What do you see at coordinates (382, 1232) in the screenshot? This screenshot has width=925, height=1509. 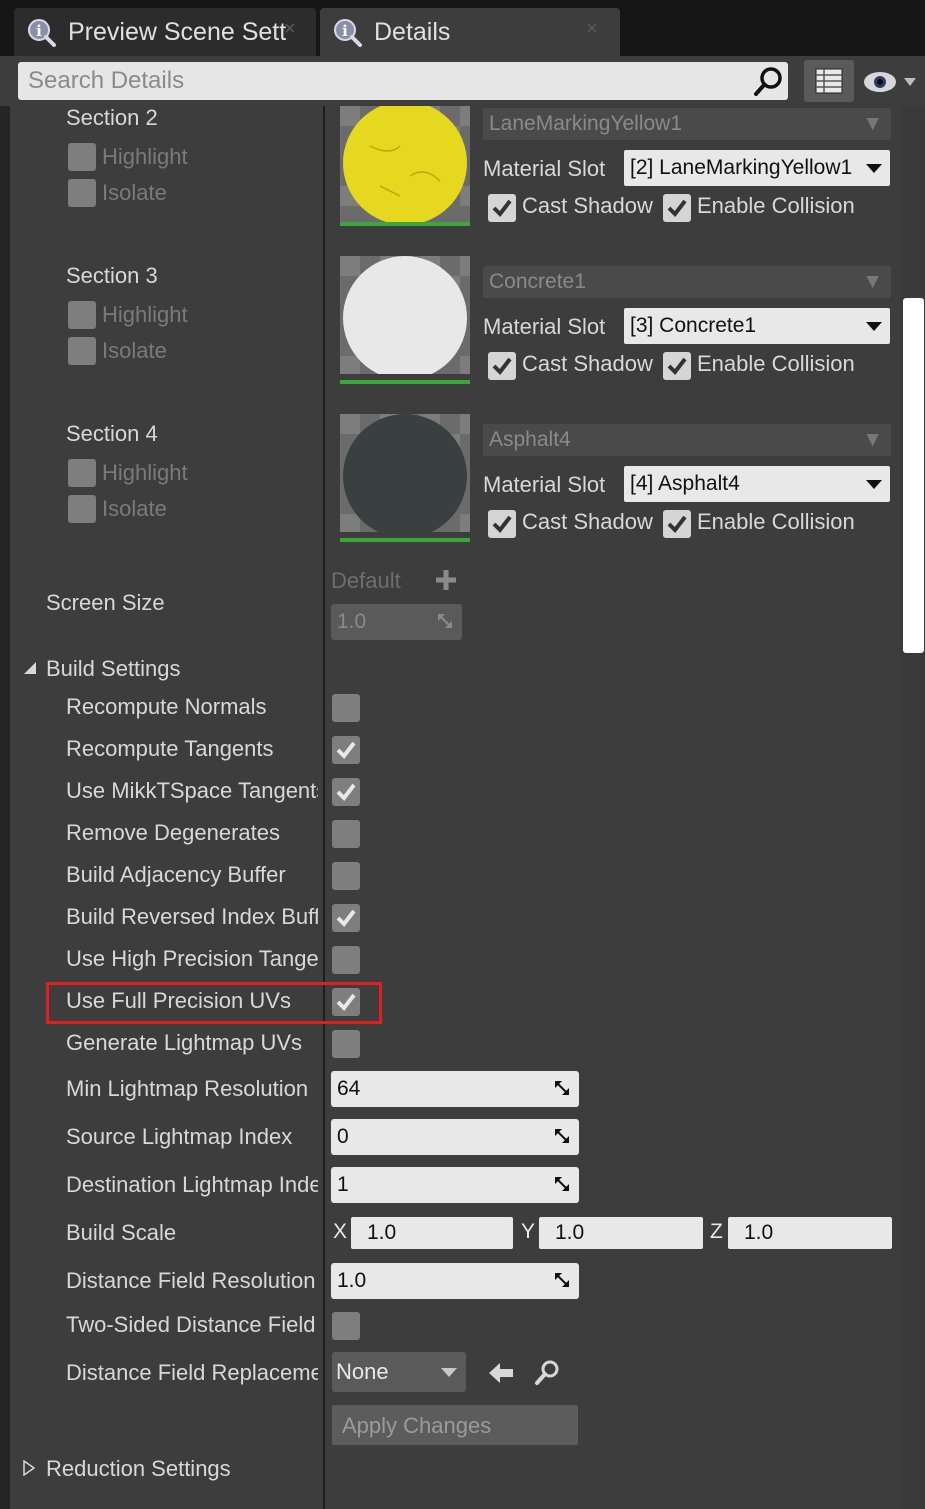 I see `build-scale-x-value: 1.0` at bounding box center [382, 1232].